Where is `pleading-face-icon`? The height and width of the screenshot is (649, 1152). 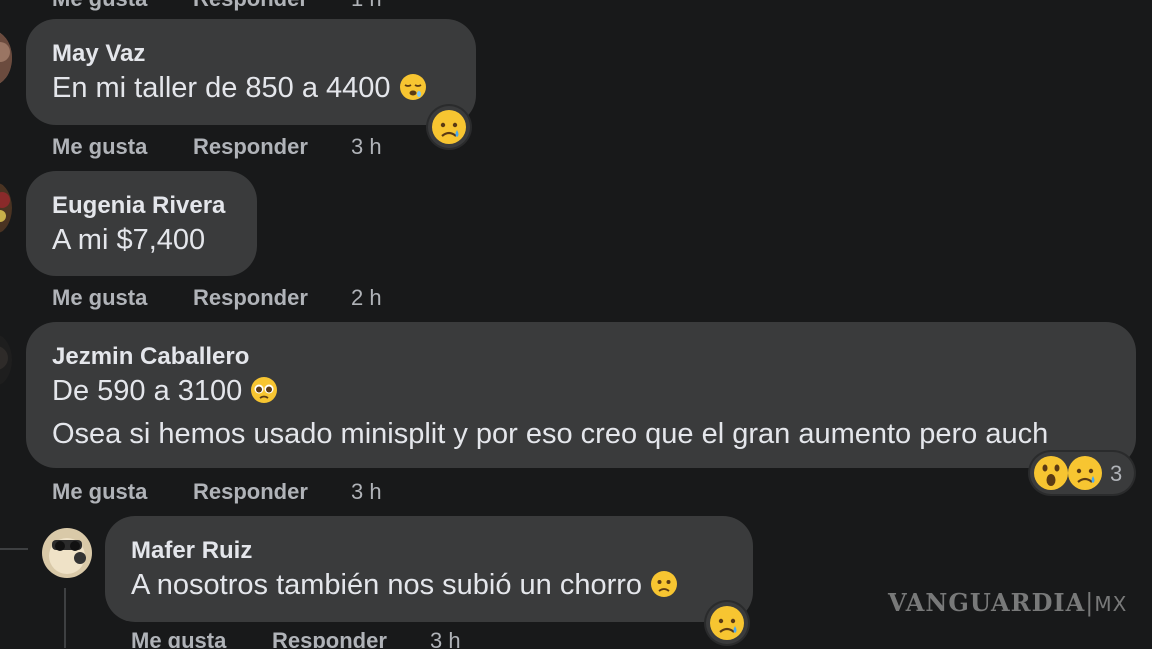 pleading-face-icon is located at coordinates (264, 390).